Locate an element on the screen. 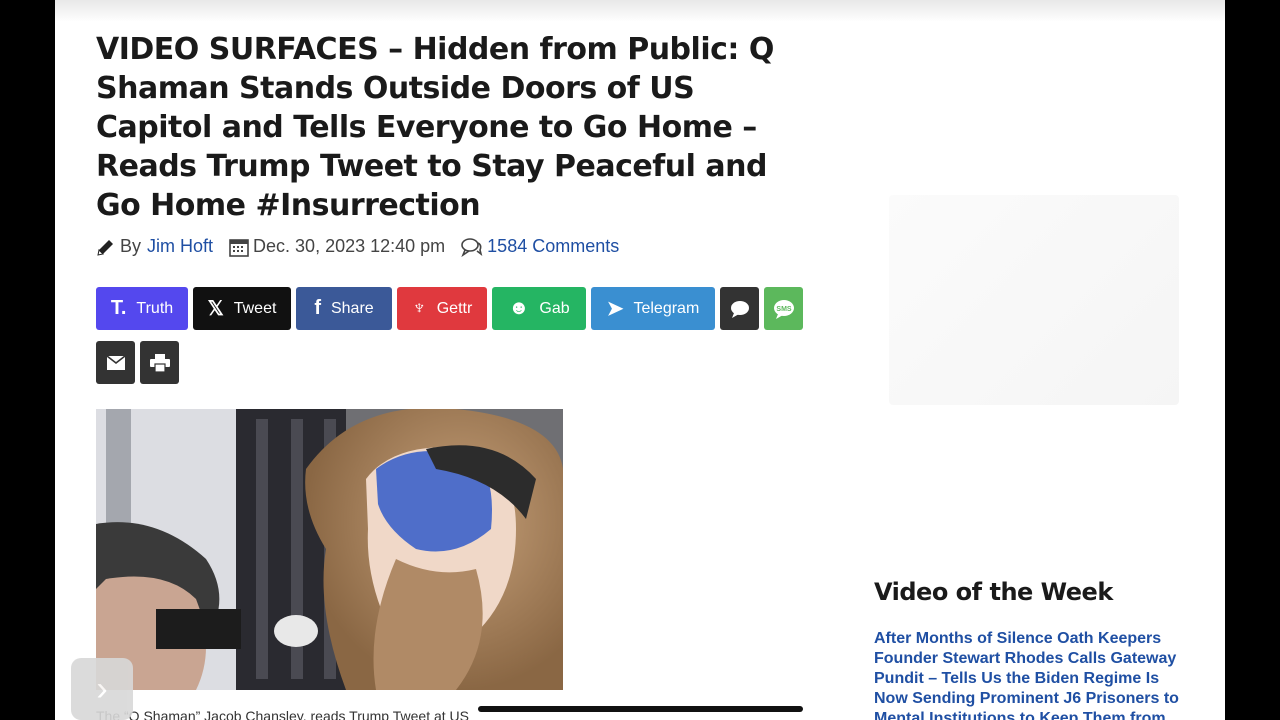 This screenshot has height=720, width=1280. truth-label: Truth is located at coordinates (155, 308).